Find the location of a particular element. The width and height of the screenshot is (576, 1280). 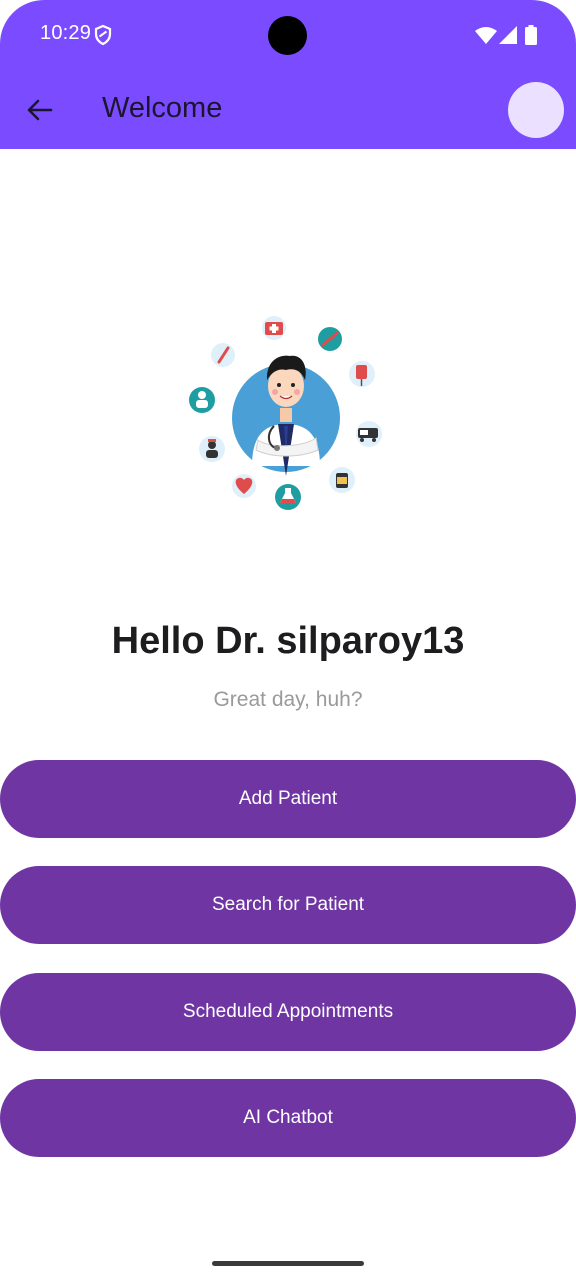

status-bar: 10:29 is located at coordinates (288, 35).